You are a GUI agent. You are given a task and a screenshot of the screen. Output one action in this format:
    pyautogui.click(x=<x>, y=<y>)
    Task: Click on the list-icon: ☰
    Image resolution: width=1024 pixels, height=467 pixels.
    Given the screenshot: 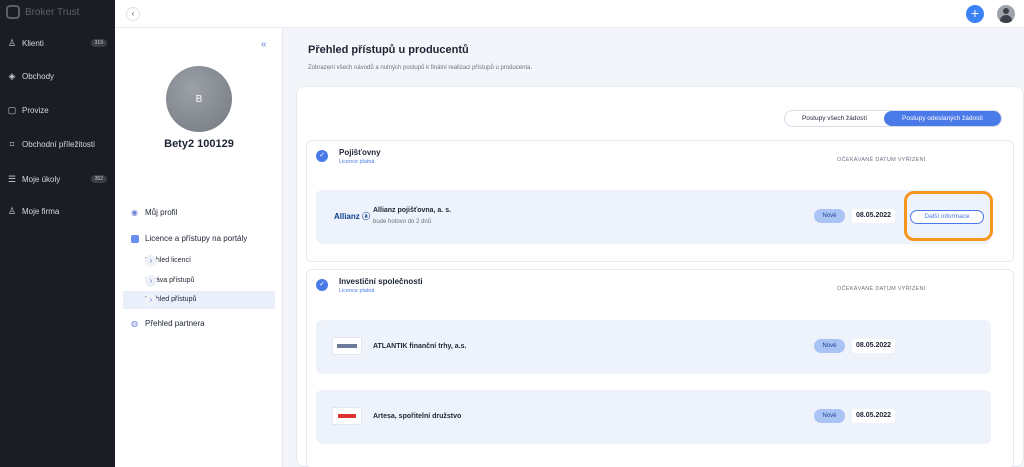 What is the action you would take?
    pyautogui.click(x=12, y=179)
    